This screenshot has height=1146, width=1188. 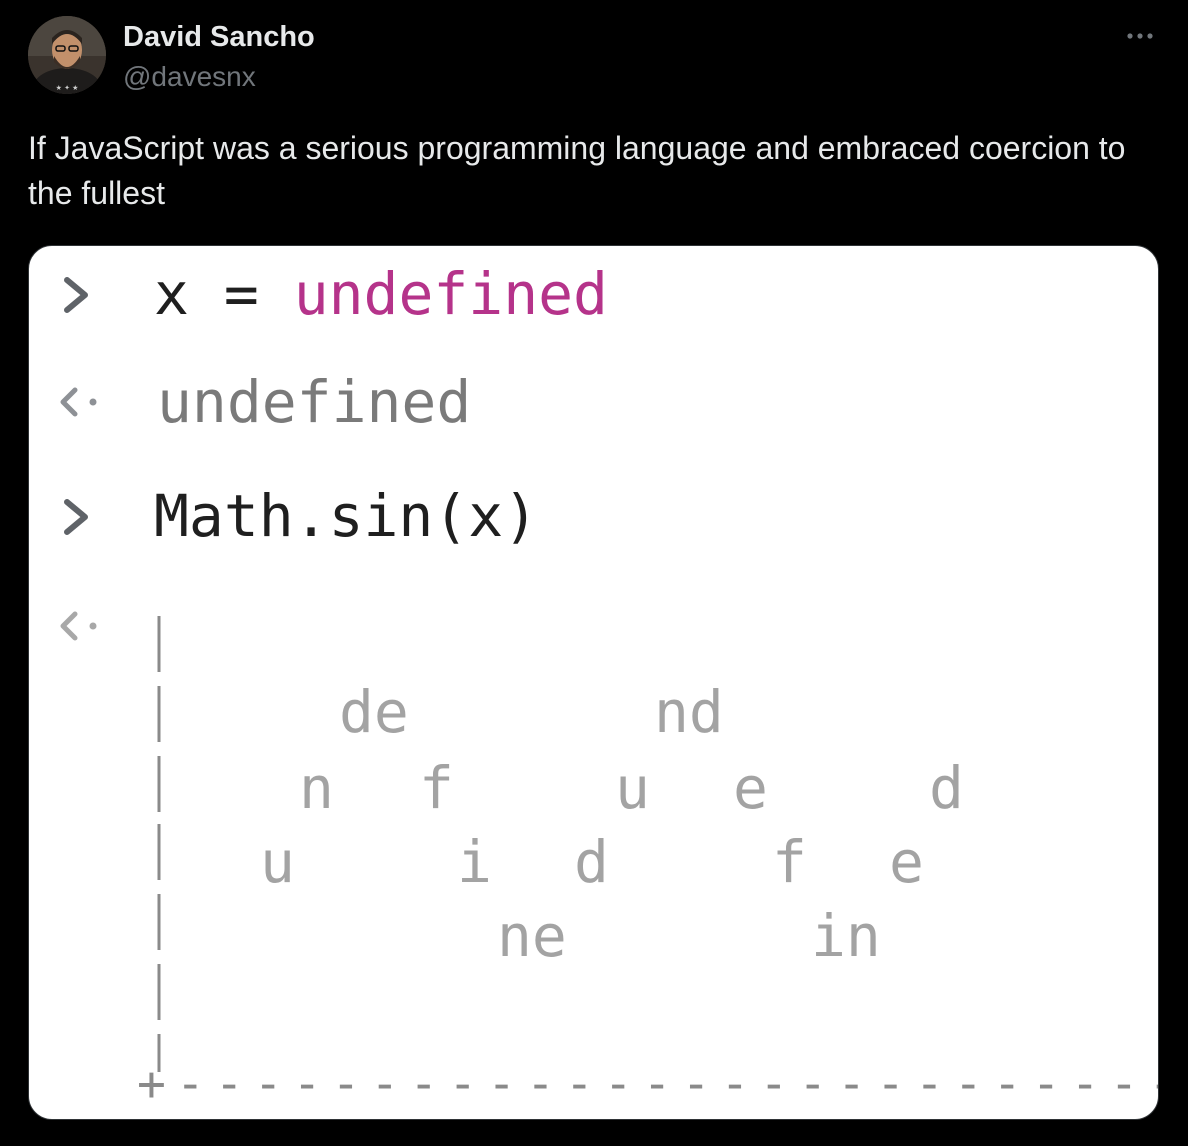 What do you see at coordinates (219, 37) in the screenshot?
I see `author-name: David Sancho` at bounding box center [219, 37].